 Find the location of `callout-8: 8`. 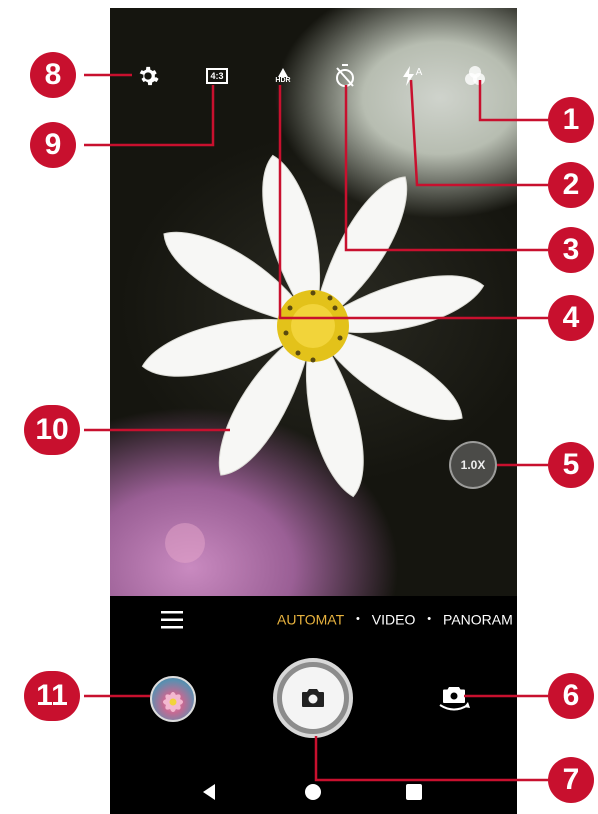

callout-8: 8 is located at coordinates (53, 75).